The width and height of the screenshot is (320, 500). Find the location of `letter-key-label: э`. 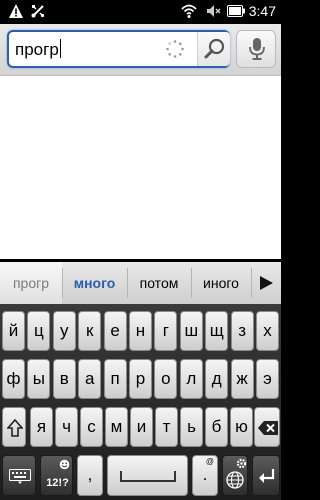

letter-key-label: э is located at coordinates (267, 378).